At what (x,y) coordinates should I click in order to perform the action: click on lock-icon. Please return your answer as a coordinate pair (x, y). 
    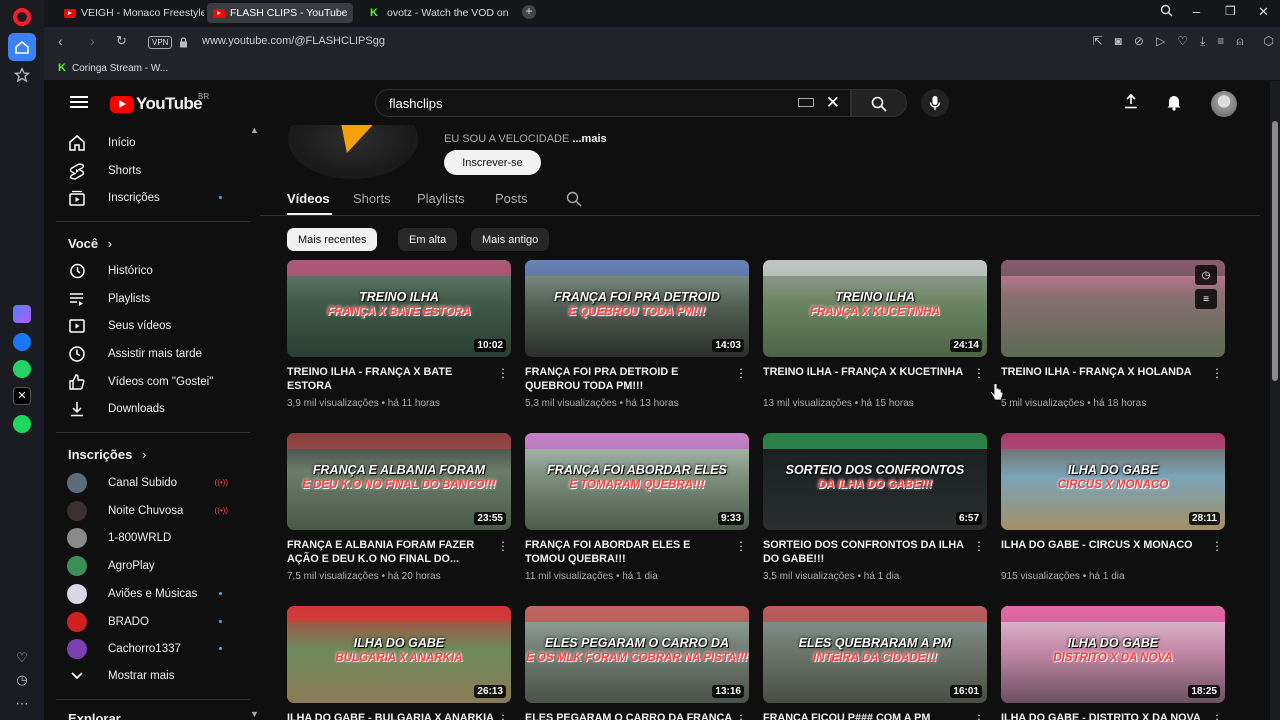
    Looking at the image, I should click on (183, 42).